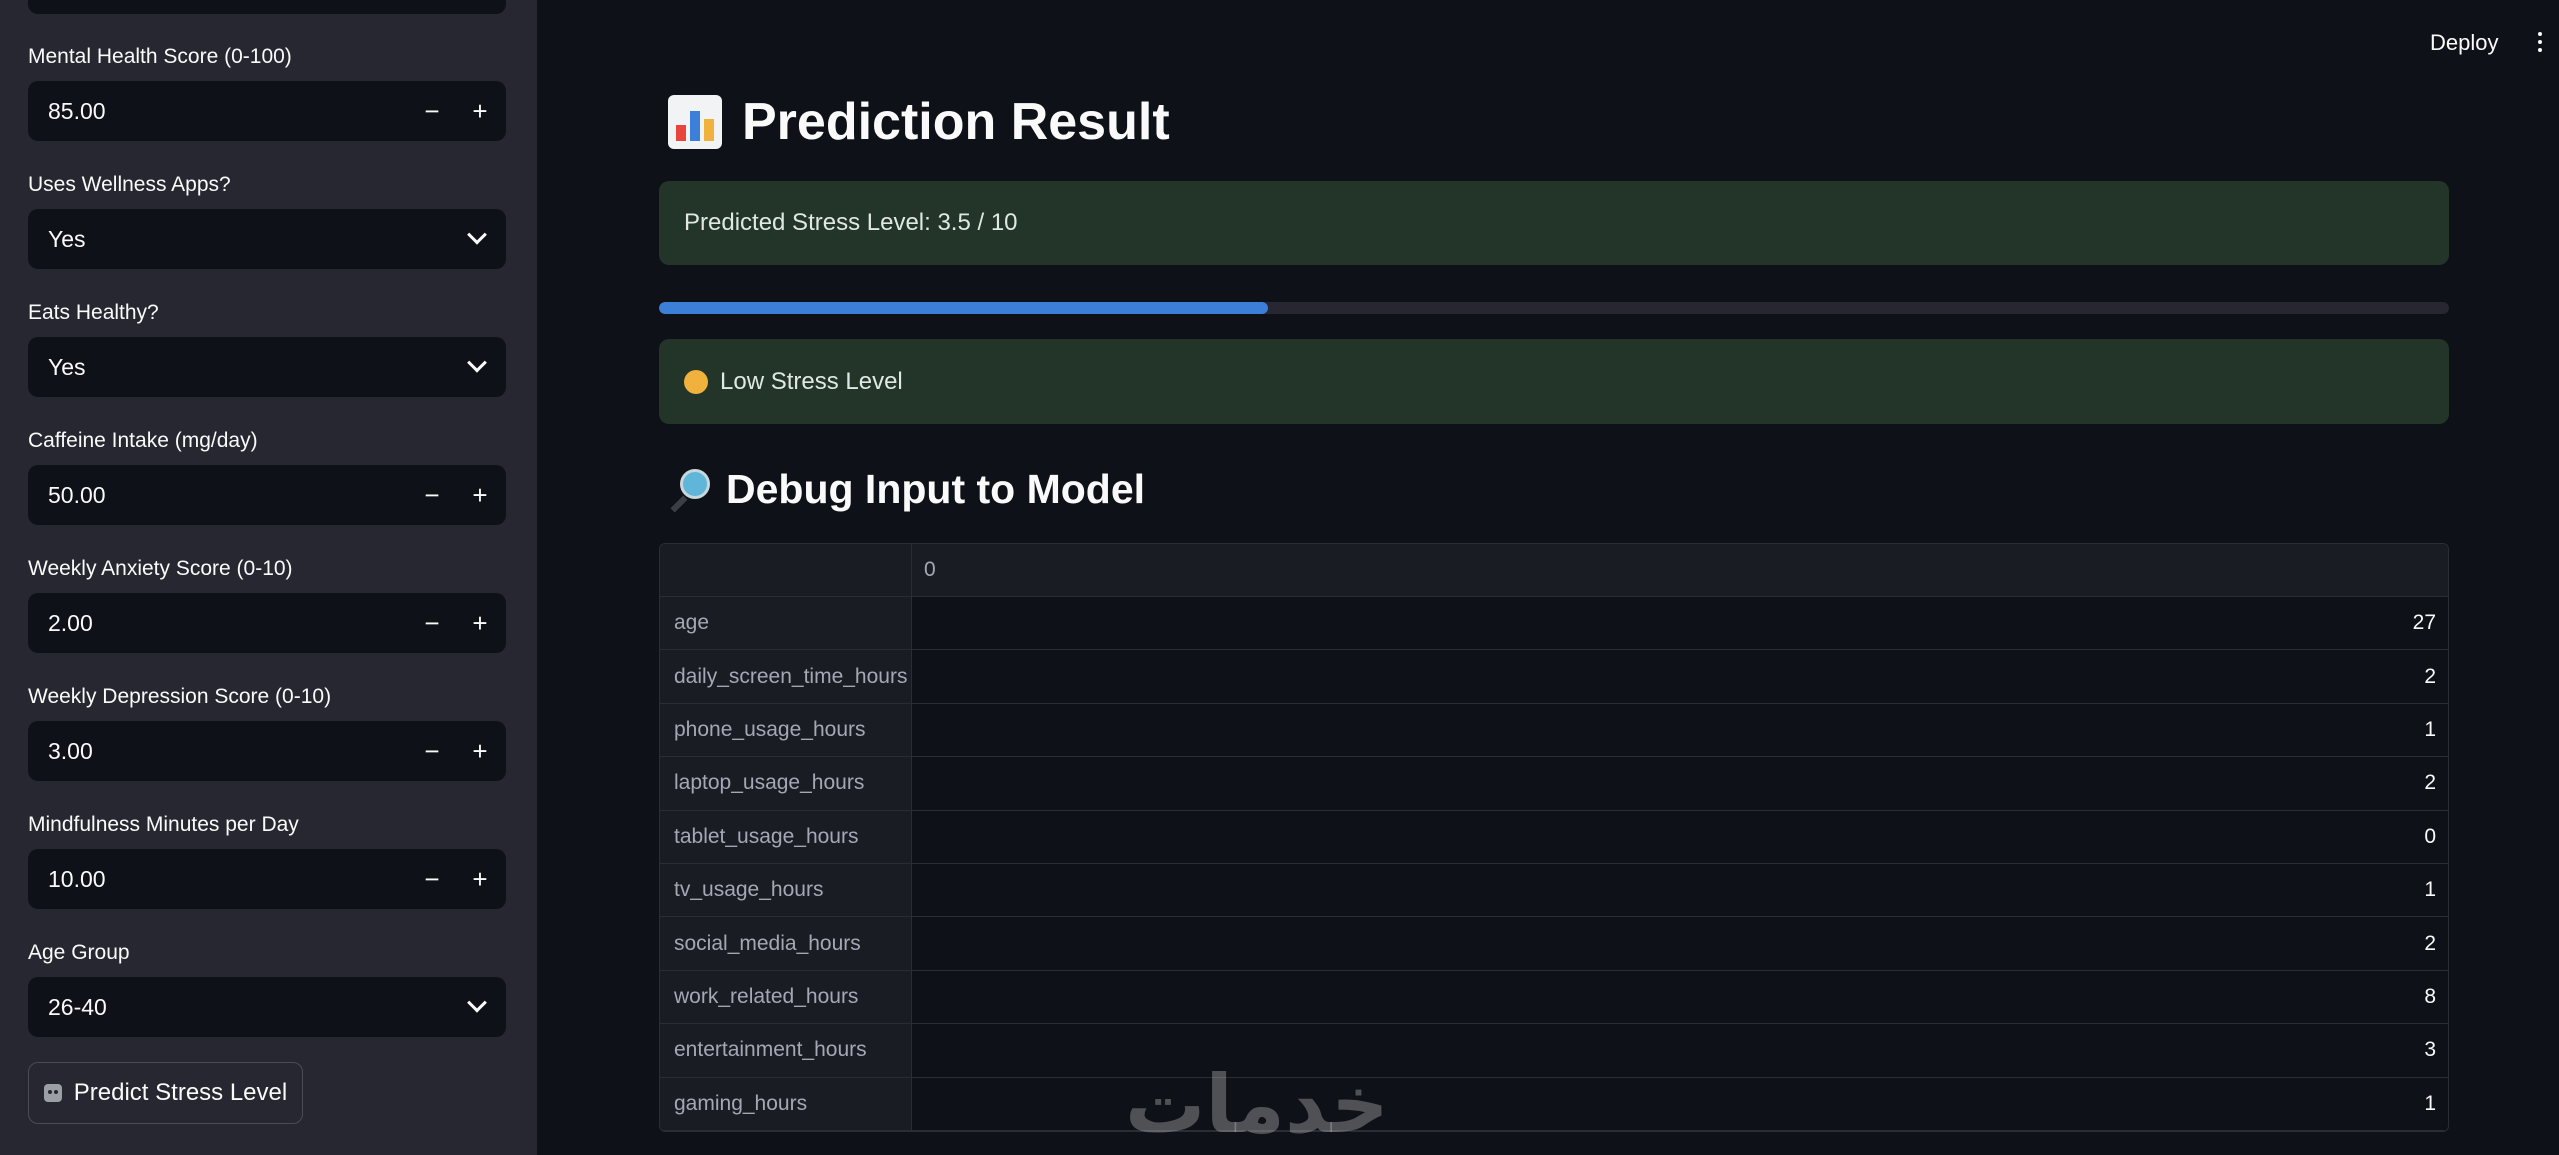 The width and height of the screenshot is (2559, 1155). I want to click on page-title: Prediction Result, so click(919, 122).